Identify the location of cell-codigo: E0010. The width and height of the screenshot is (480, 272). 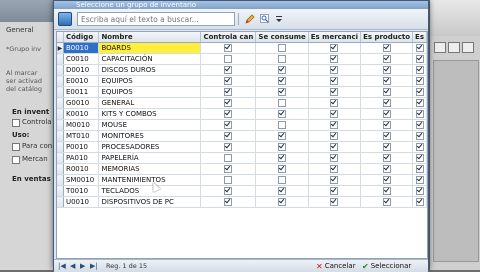
(81, 81).